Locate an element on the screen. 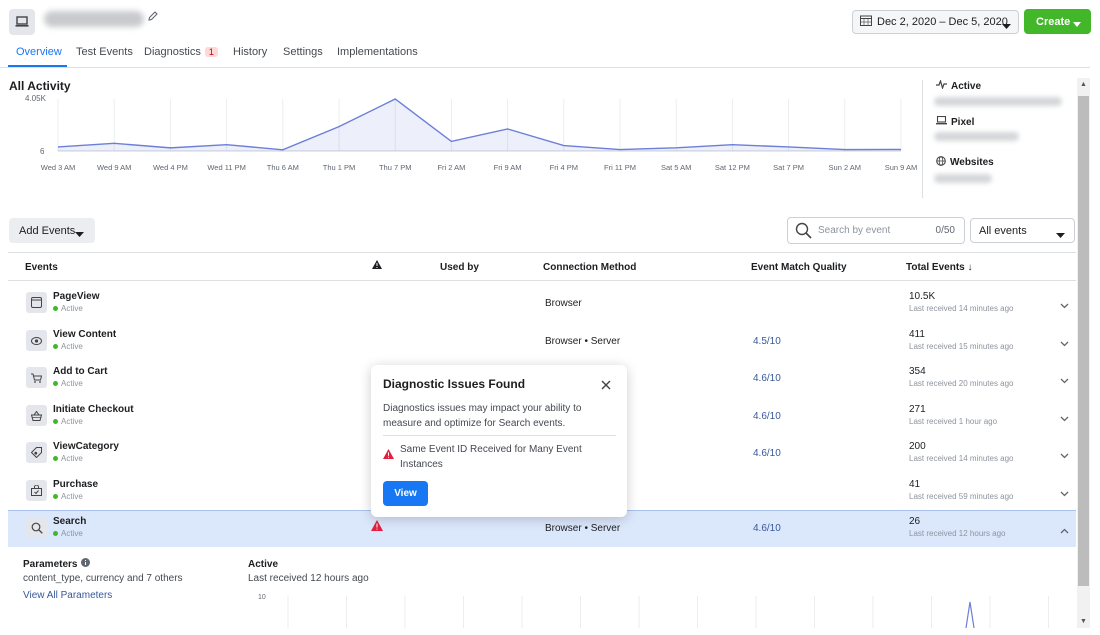  activity-title: All Activity is located at coordinates (40, 86).